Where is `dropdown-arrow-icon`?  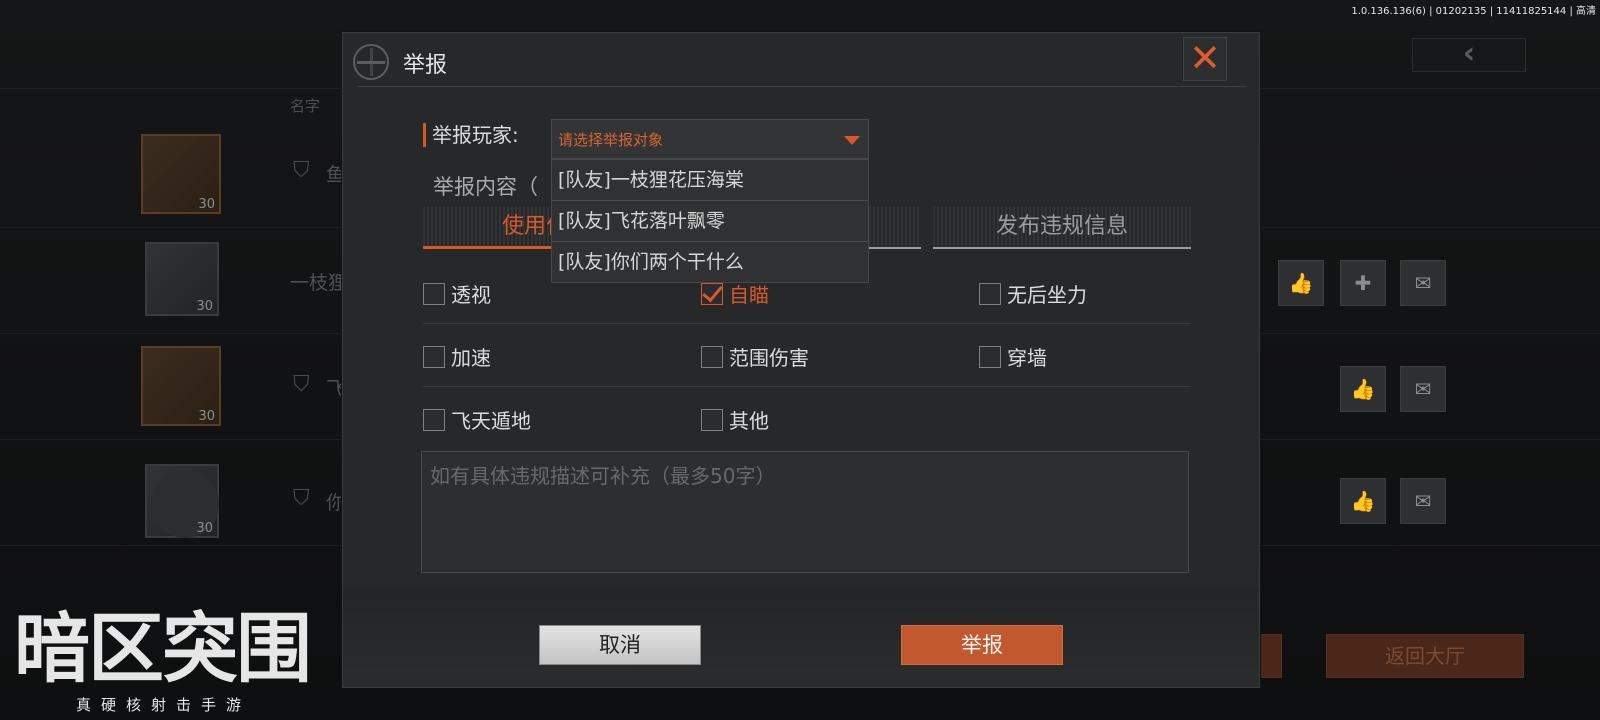 dropdown-arrow-icon is located at coordinates (852, 140).